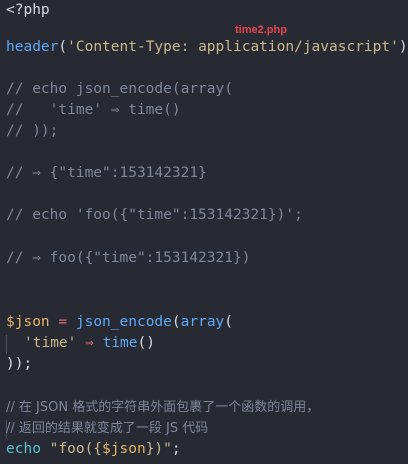 Image resolution: width=408 pixels, height=464 pixels. What do you see at coordinates (119, 89) in the screenshot?
I see `comment-line: // echo json_encode(array(` at bounding box center [119, 89].